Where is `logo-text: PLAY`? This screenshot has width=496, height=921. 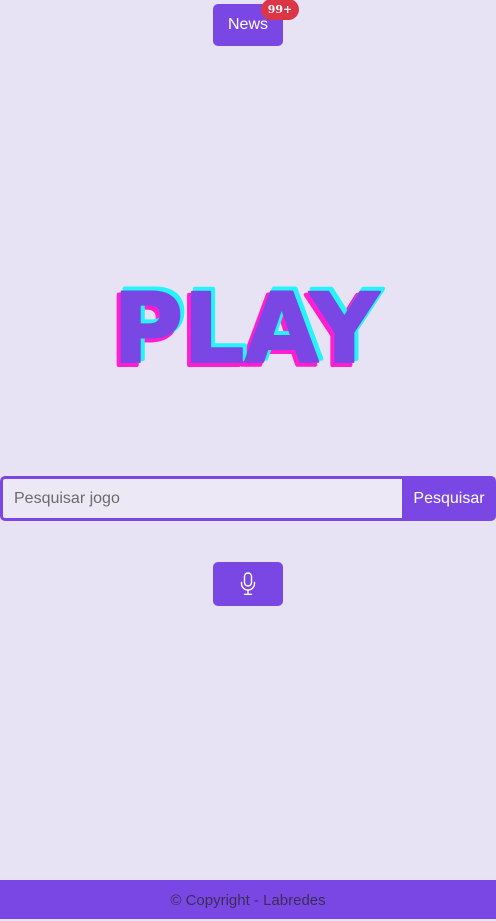 logo-text: PLAY is located at coordinates (247, 326).